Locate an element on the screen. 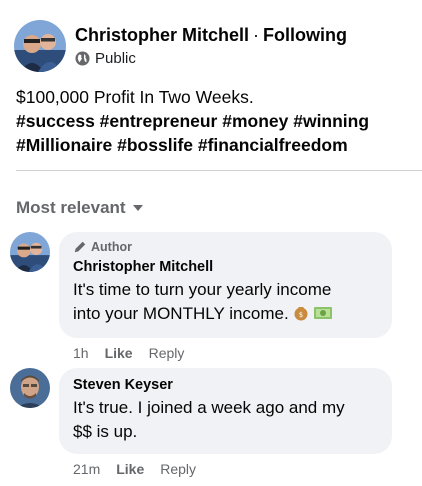  hashtags-line-2: #Millionaire #bosslife #financialfreedom is located at coordinates (213, 145).